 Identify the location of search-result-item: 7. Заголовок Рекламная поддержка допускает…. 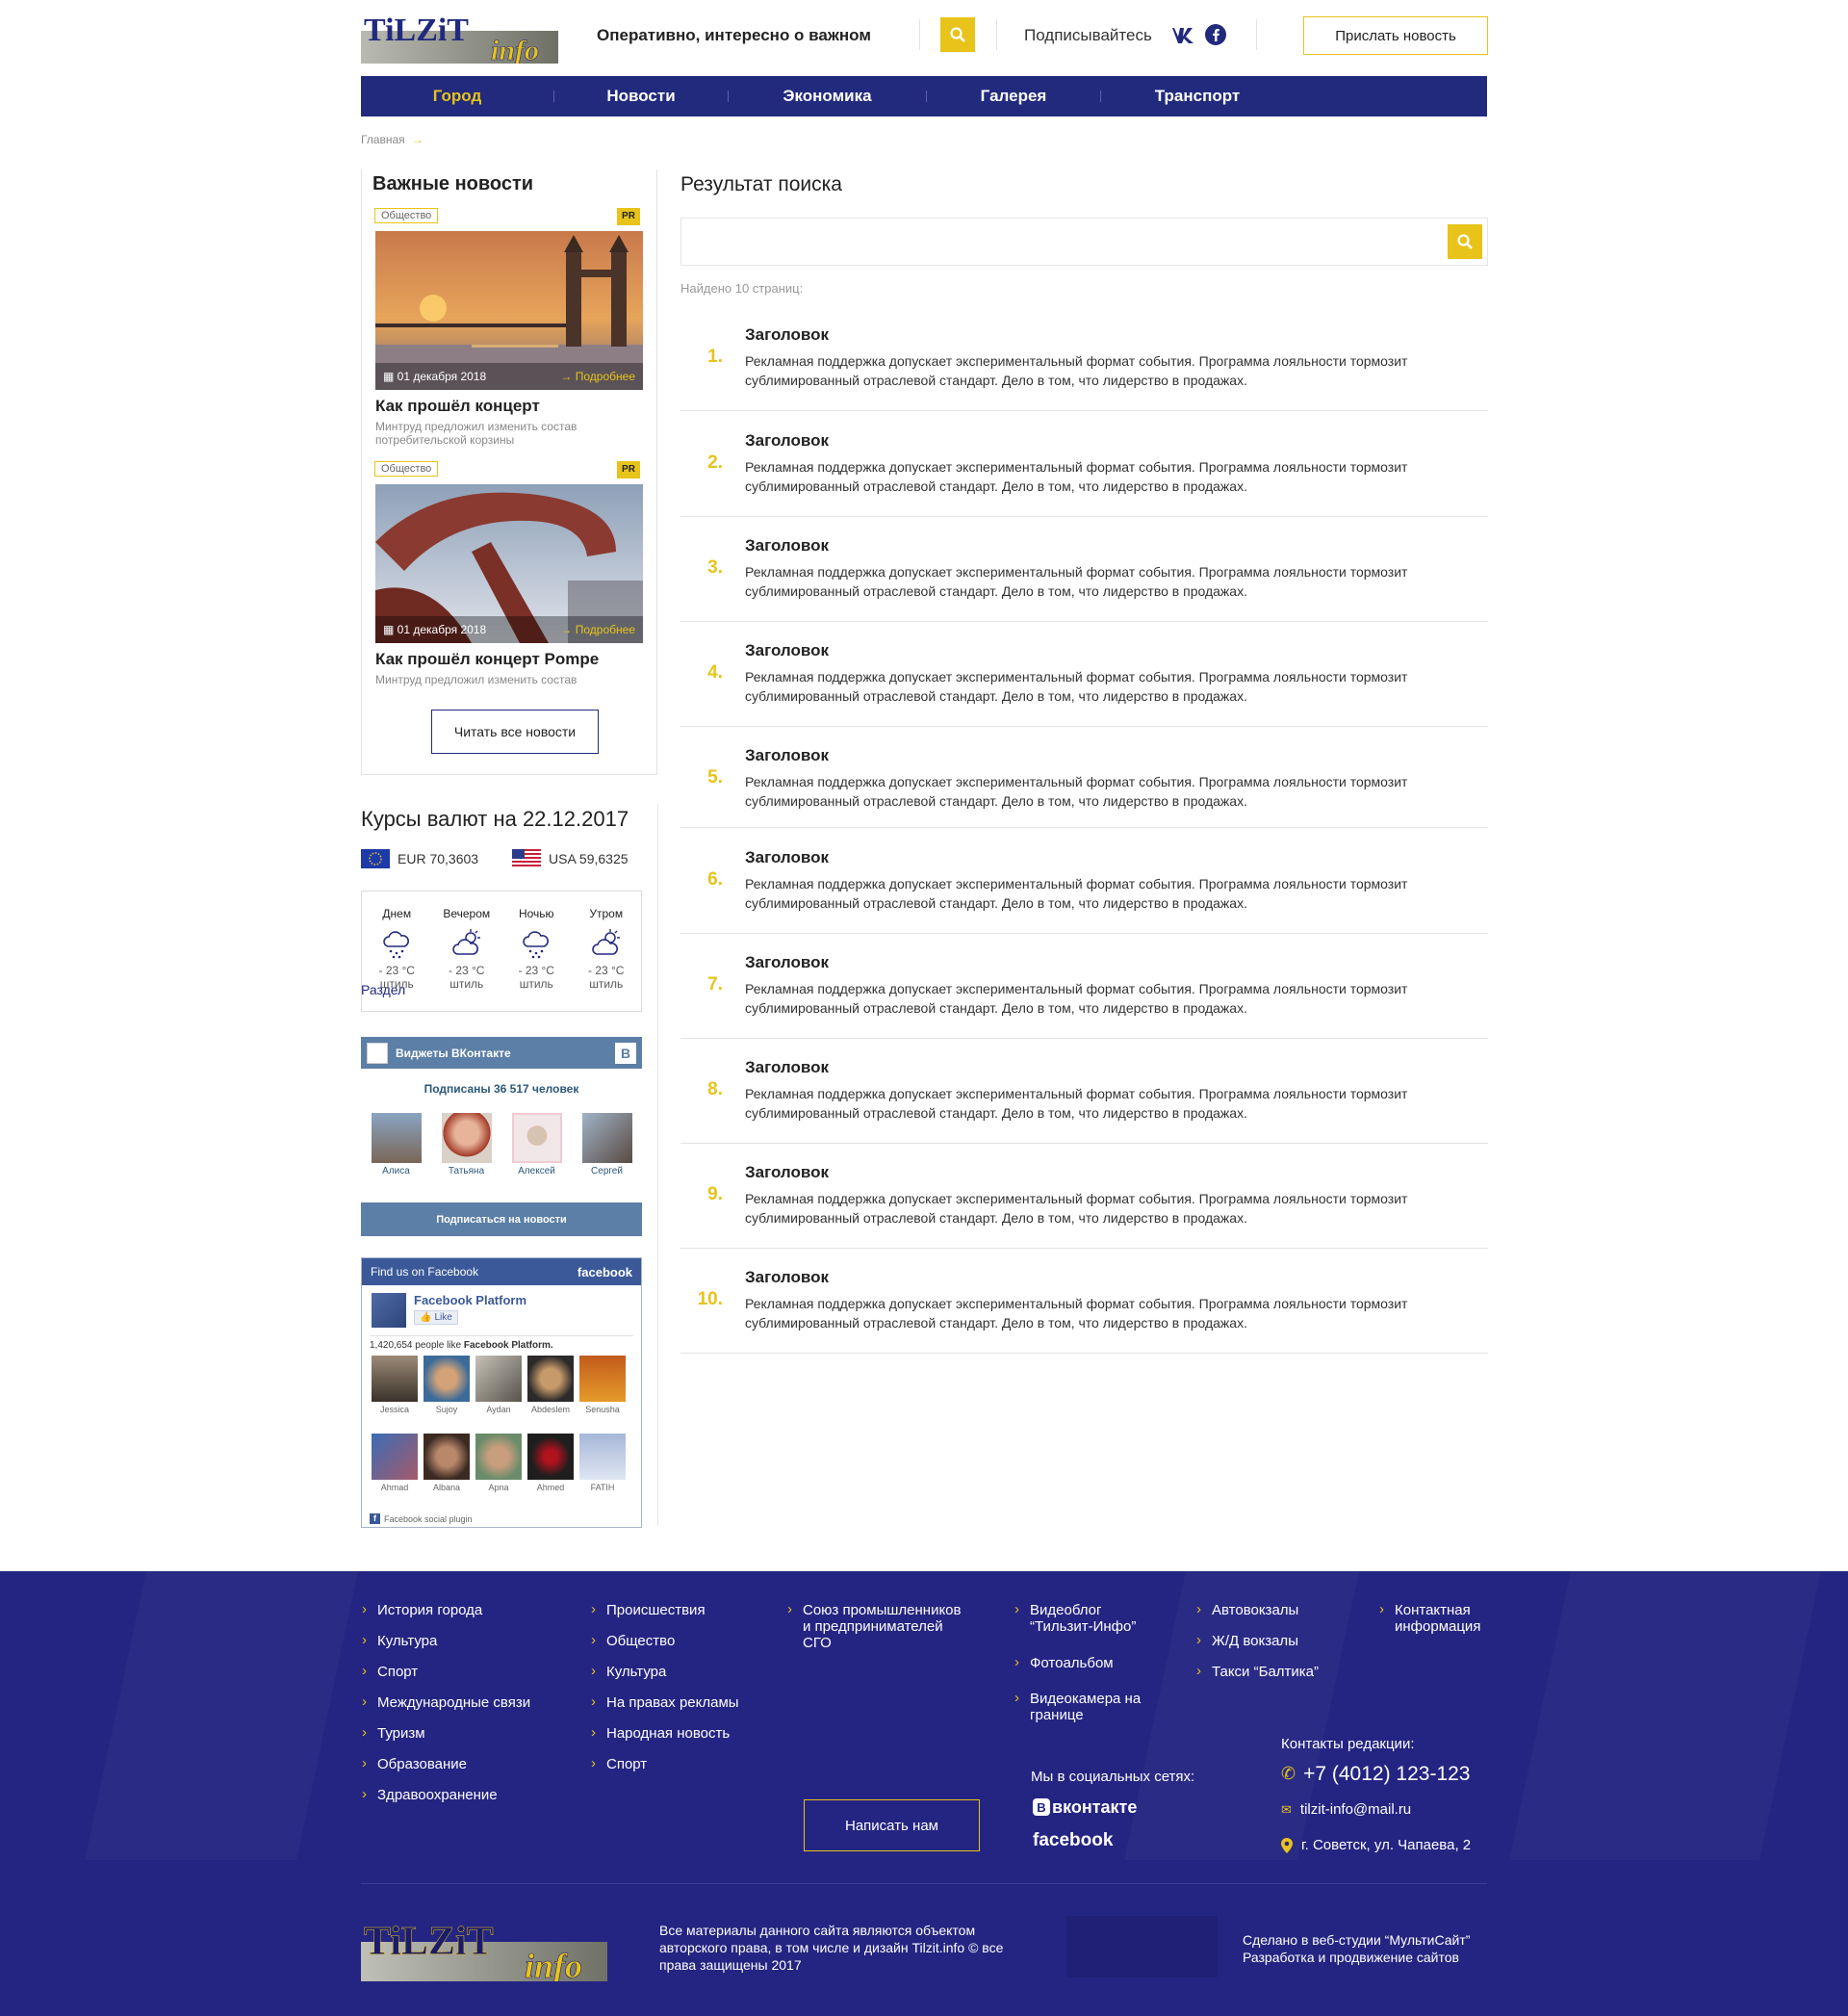
(1084, 991).